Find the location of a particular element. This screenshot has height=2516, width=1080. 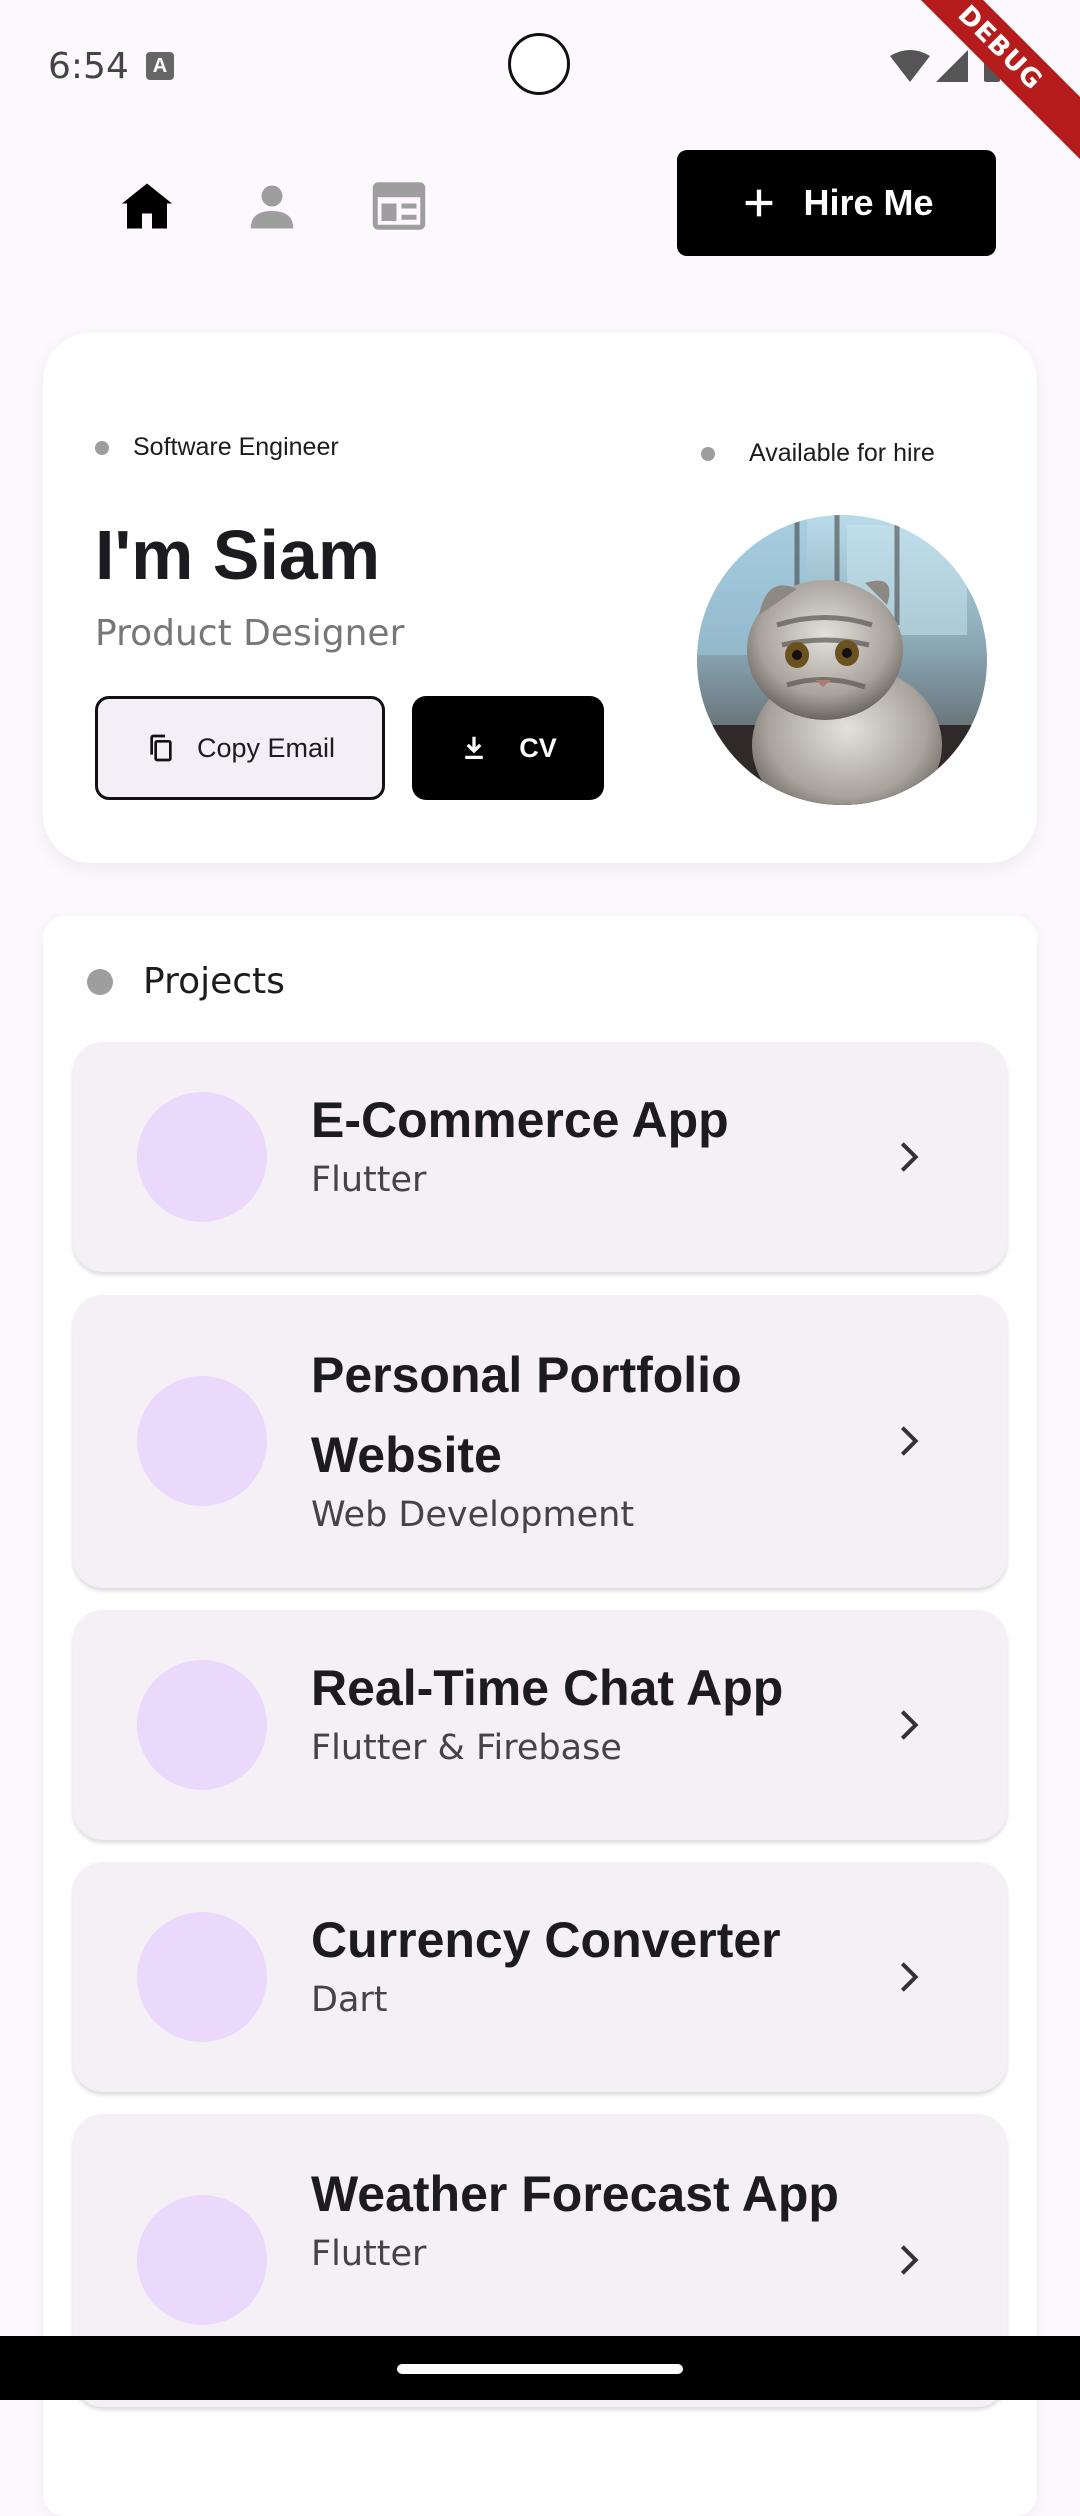

wifi-icon is located at coordinates (910, 66).